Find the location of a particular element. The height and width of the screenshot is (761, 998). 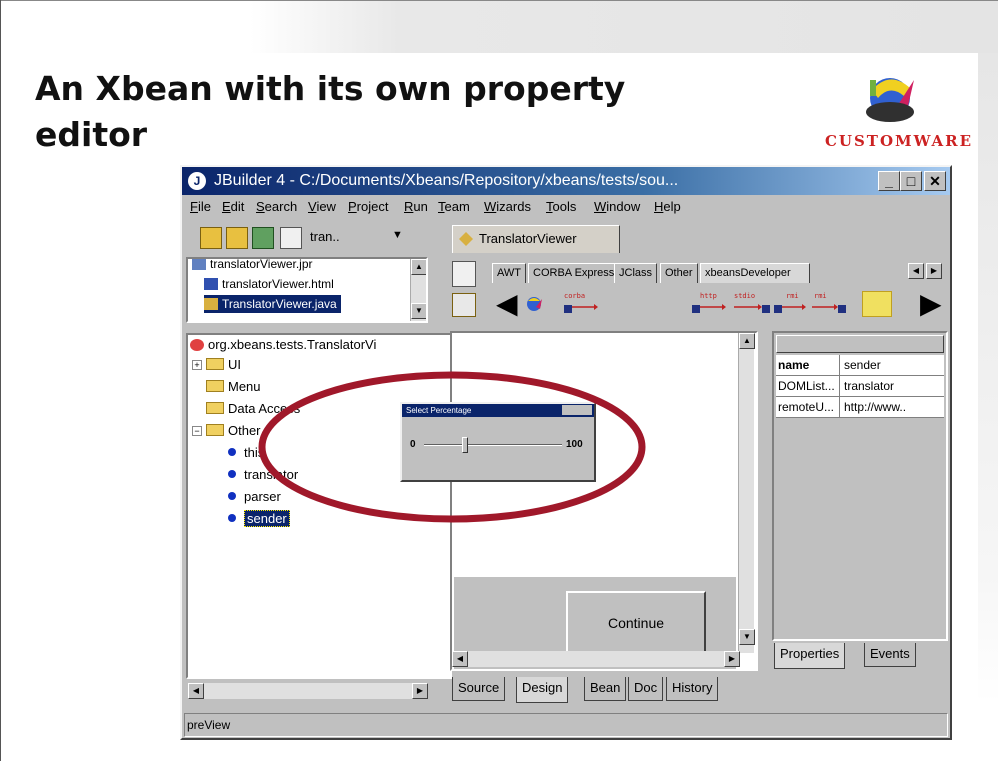

select-percentage-dialog: Select Percentage 0 100 is located at coordinates (498, 442).